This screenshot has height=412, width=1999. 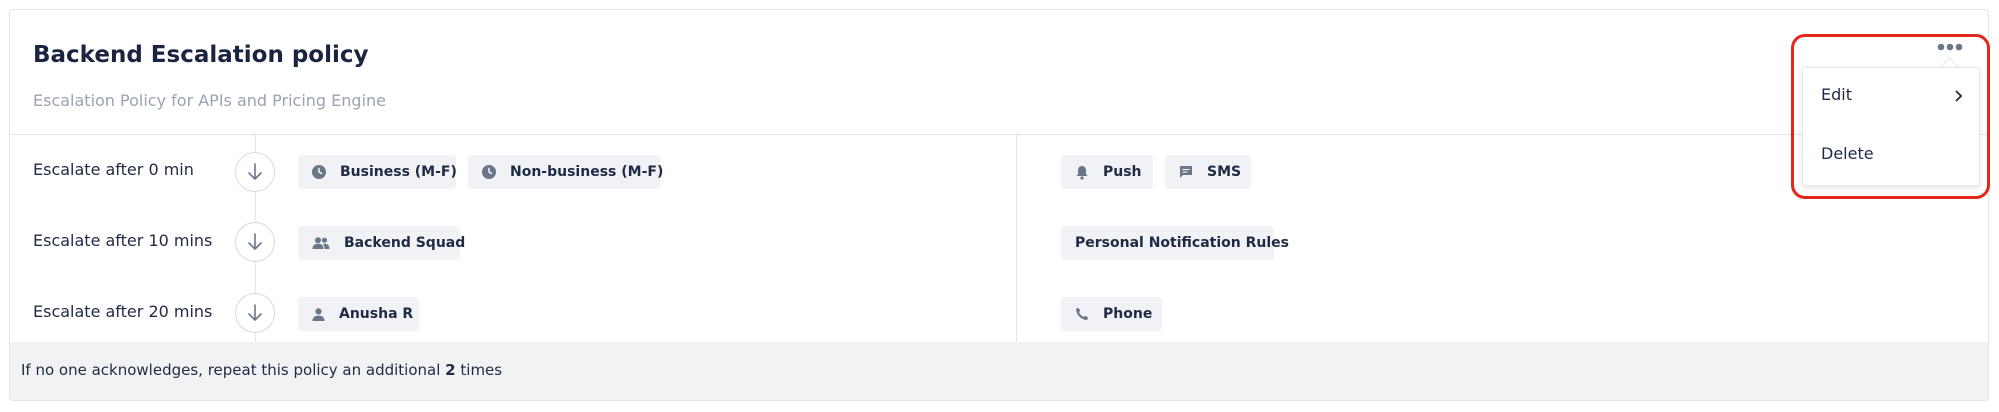 What do you see at coordinates (123, 240) in the screenshot?
I see `step-label: Escalate after 10 mins` at bounding box center [123, 240].